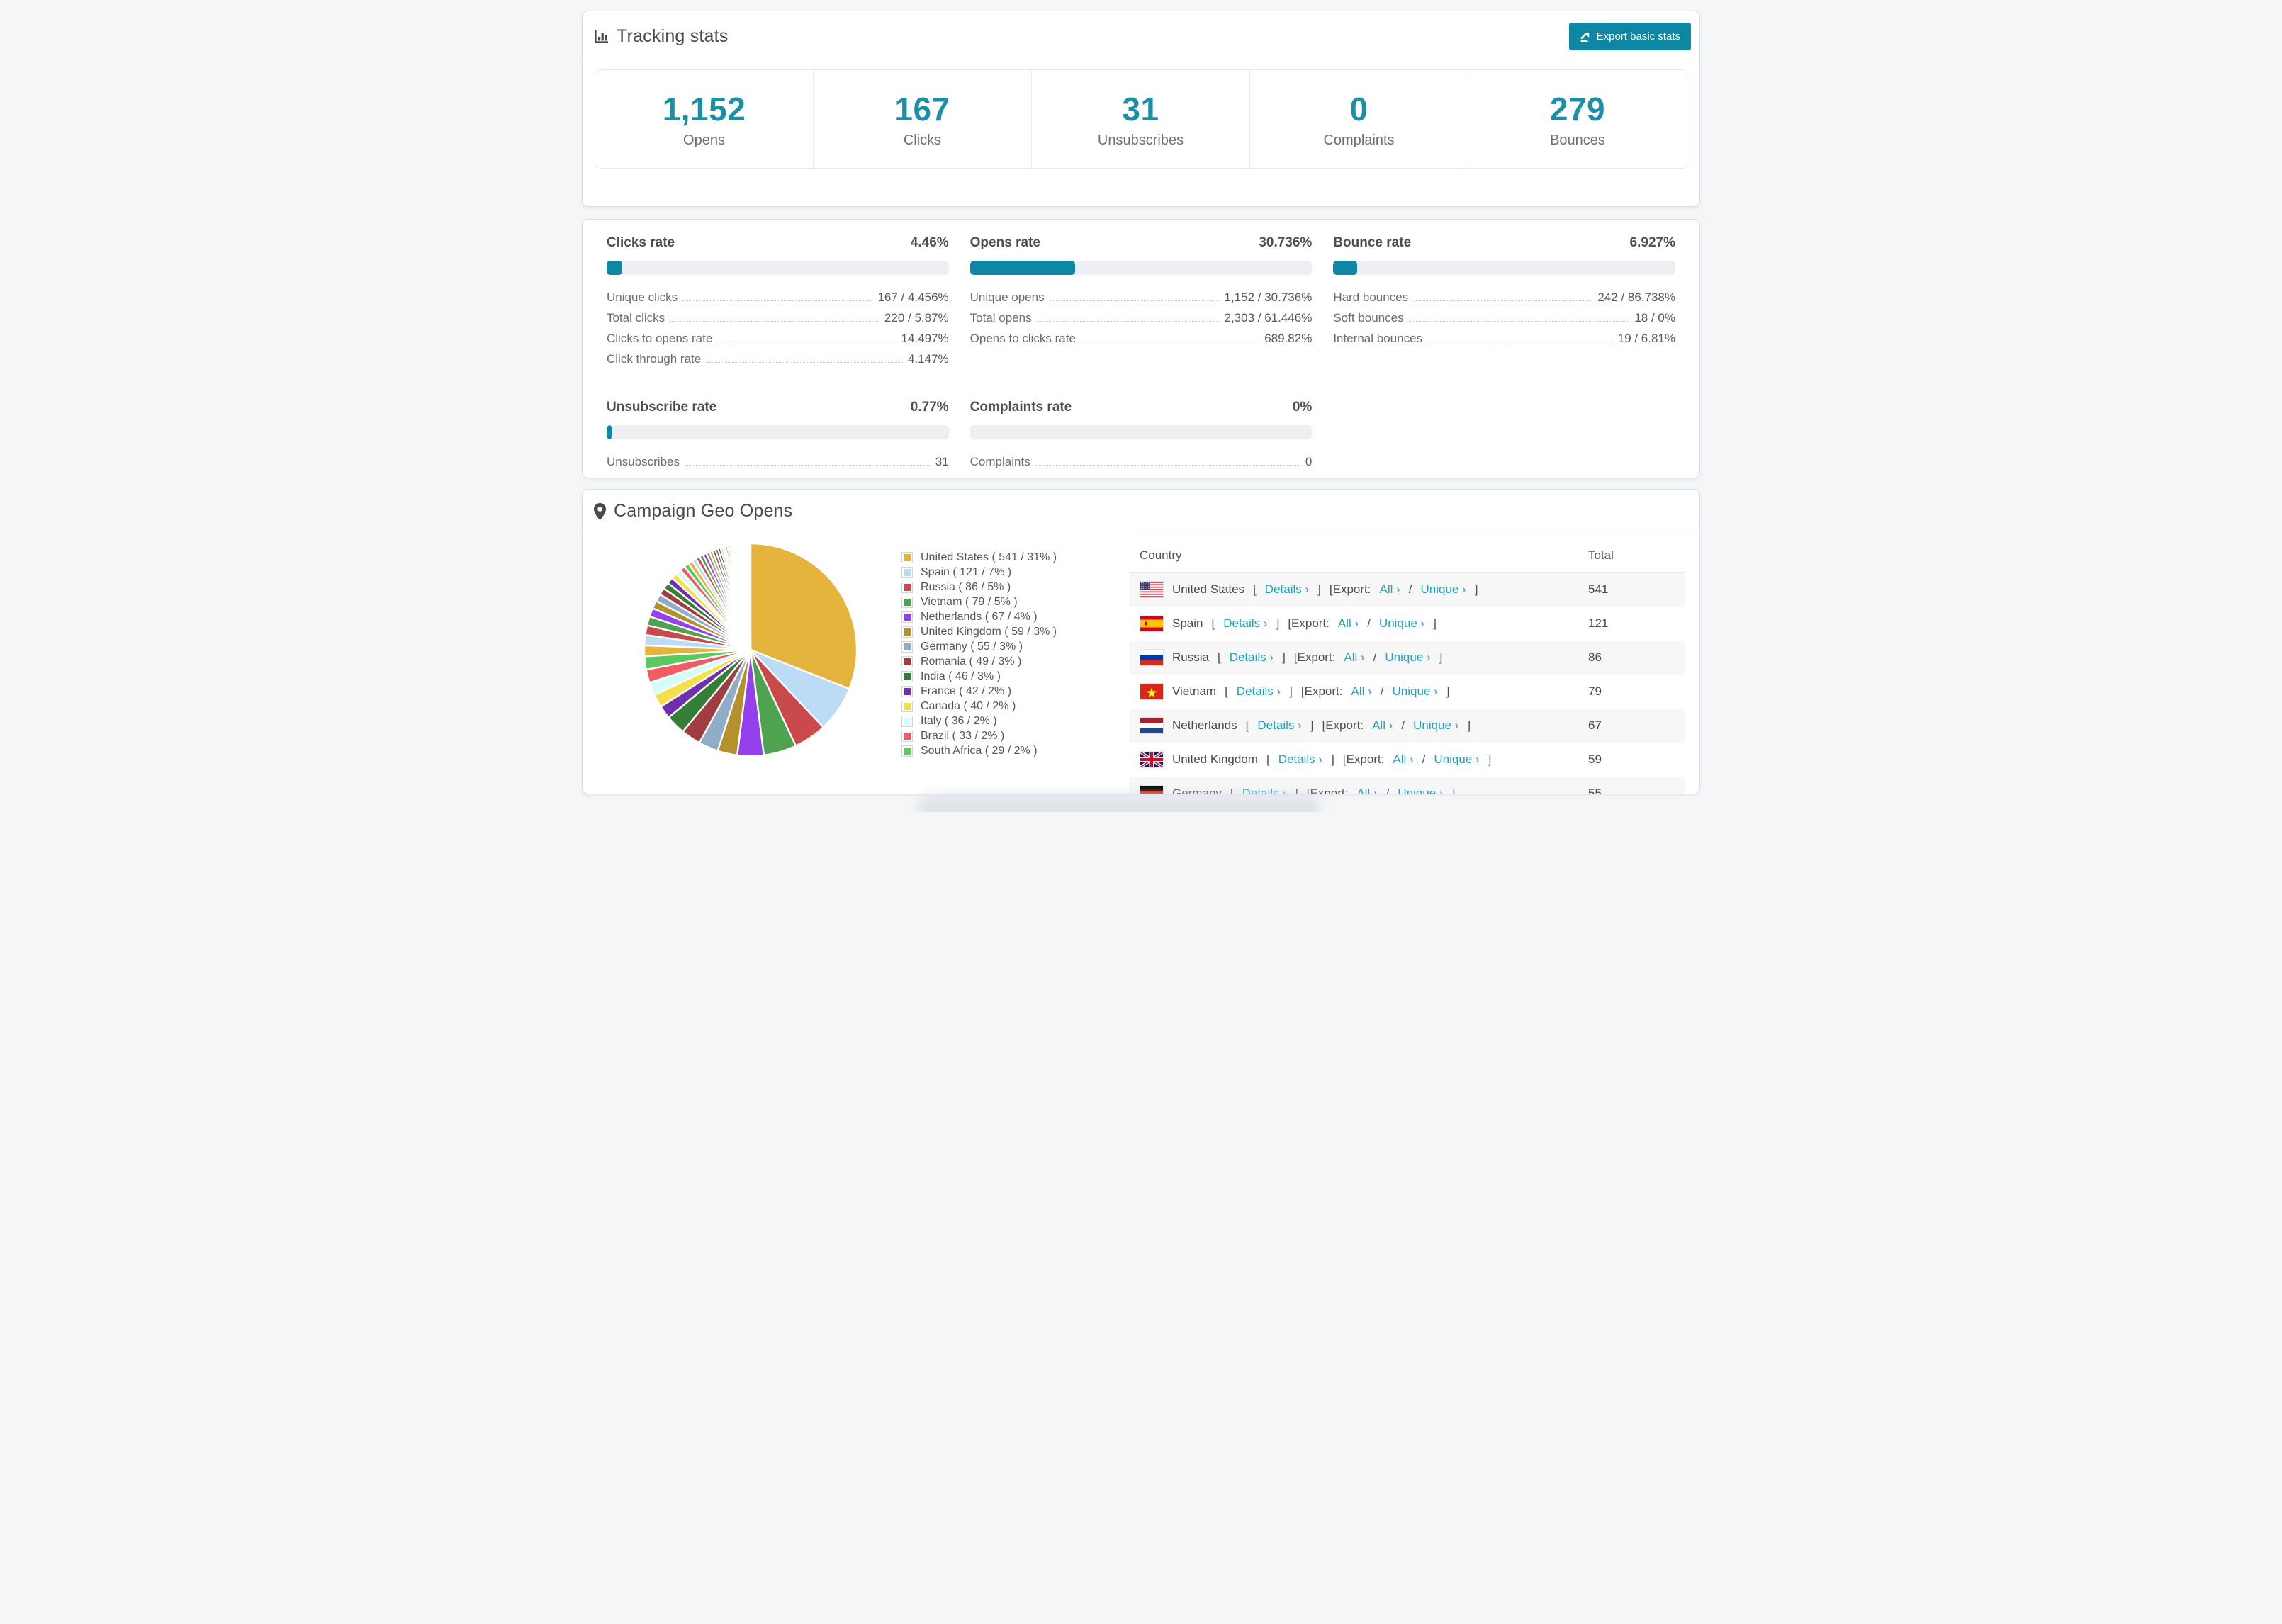 Image resolution: width=2282 pixels, height=1624 pixels. Describe the element at coordinates (1015, 587) in the screenshot. I see `legend-item: Russia ( 86 / 5% )` at that location.